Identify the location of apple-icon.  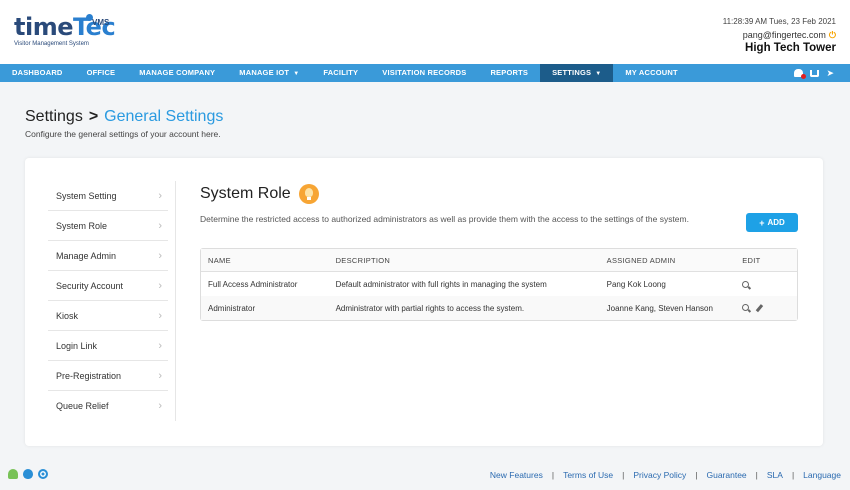
(28, 474).